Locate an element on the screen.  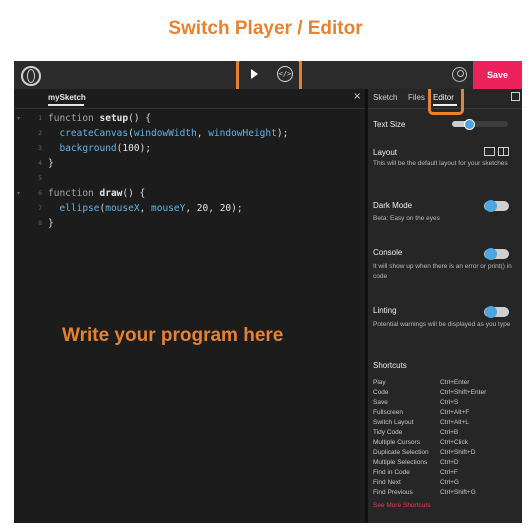
code-line: ellipse(mouseX, mouseY, 20, 20); is located at coordinates (151, 208).